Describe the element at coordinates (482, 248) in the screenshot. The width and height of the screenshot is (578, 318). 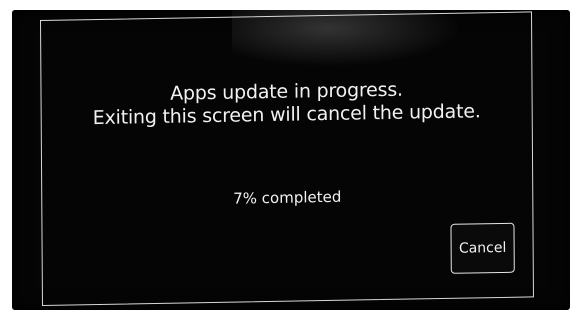
I see `cancel-button: Cancel` at that location.